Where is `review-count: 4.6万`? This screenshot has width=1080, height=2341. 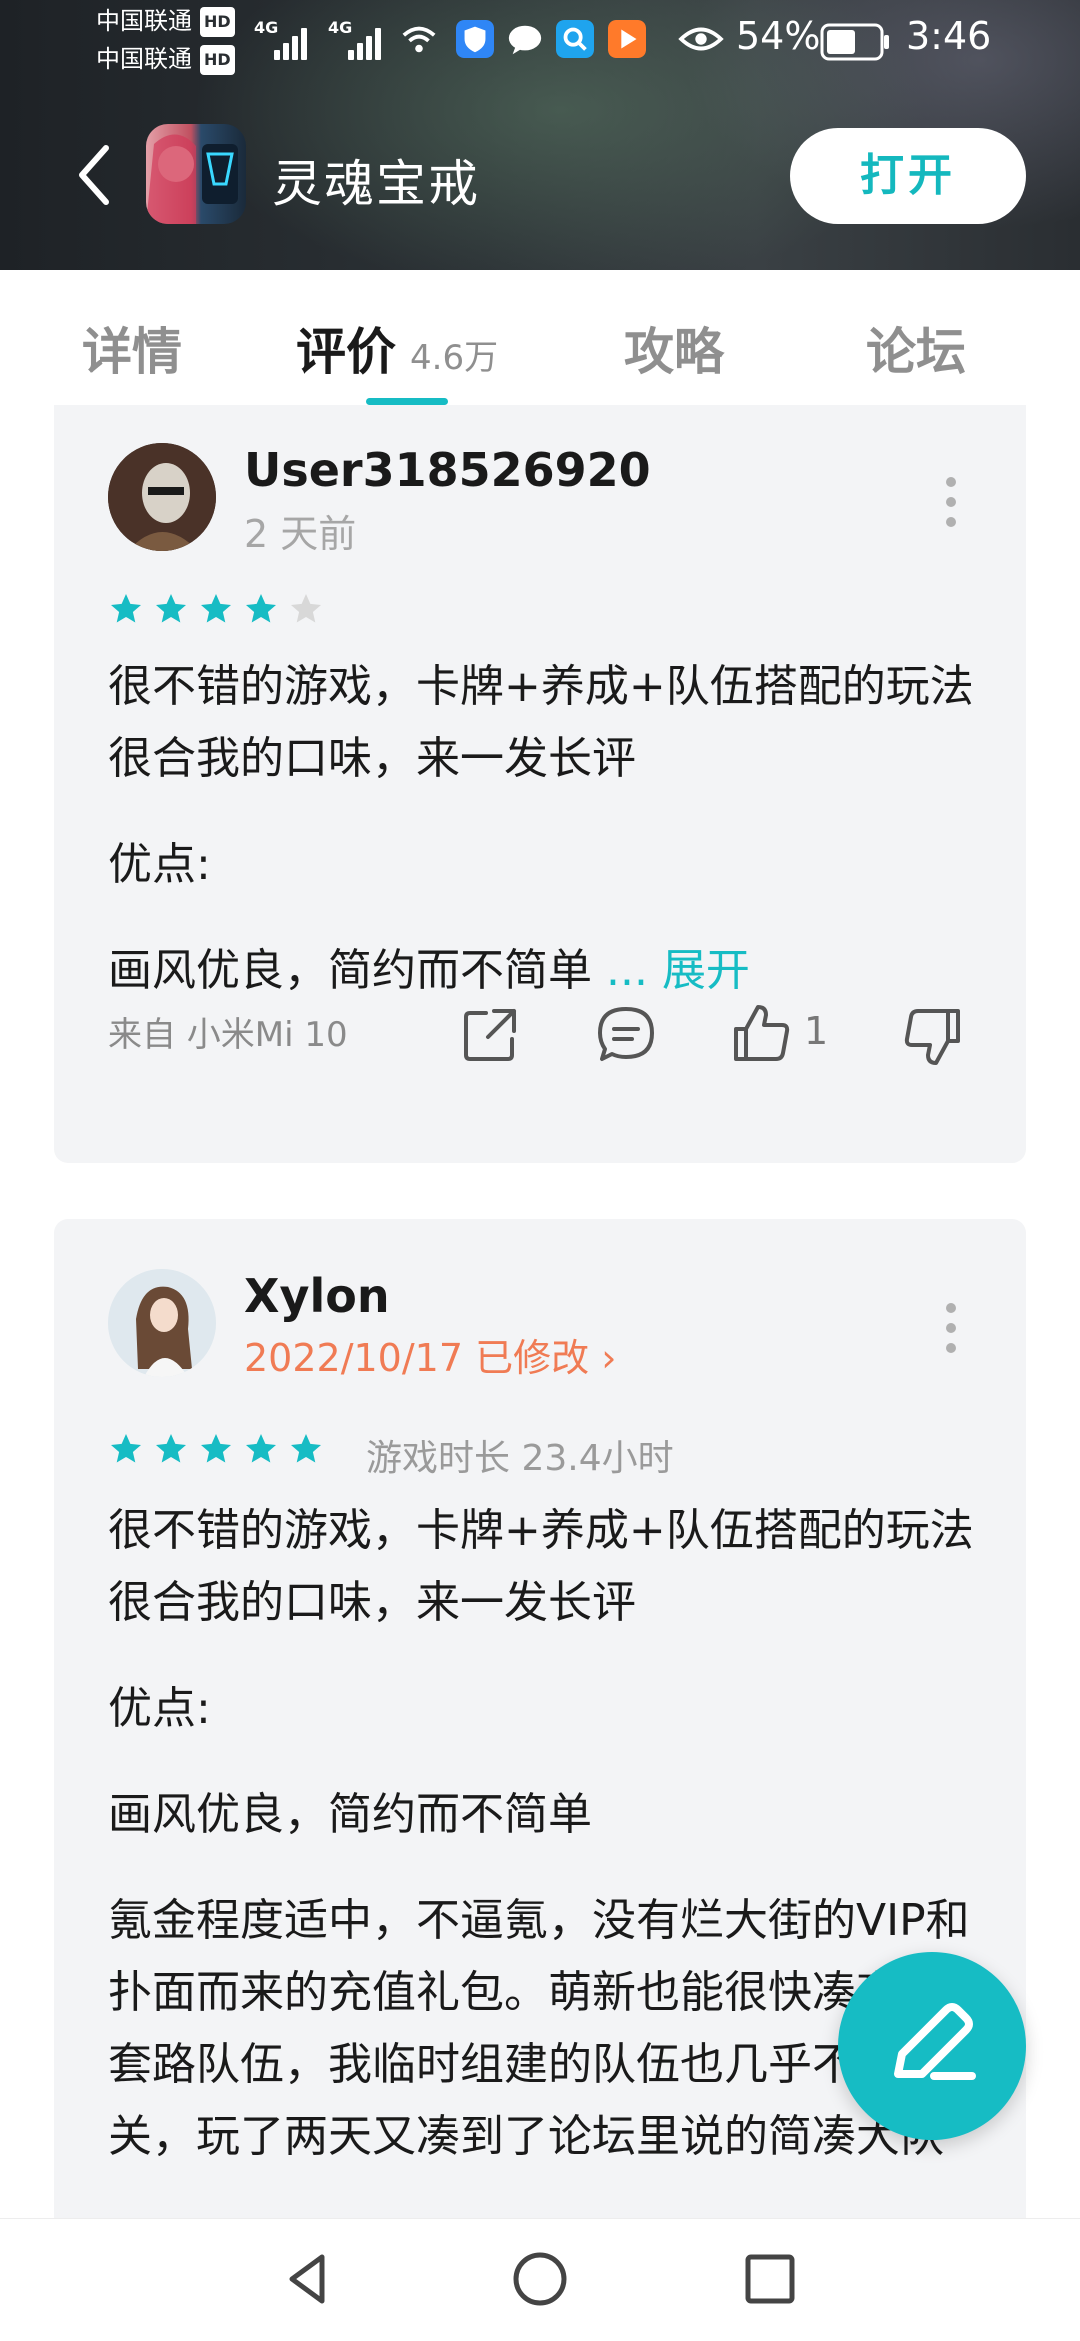 review-count: 4.6万 is located at coordinates (454, 358).